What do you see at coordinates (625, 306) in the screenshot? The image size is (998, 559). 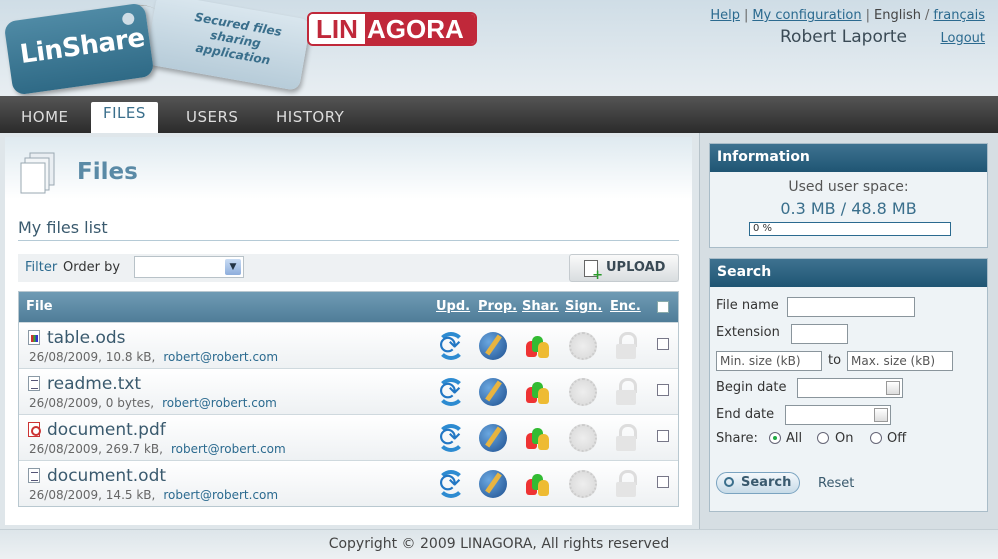 I see `col-enc: Enc.` at bounding box center [625, 306].